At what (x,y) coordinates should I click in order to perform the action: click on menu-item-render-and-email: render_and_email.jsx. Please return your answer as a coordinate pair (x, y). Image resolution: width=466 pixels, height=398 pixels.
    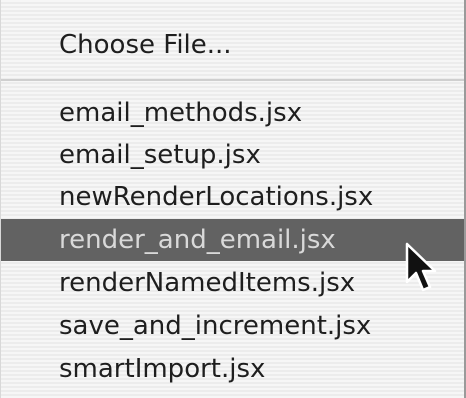
    Looking at the image, I should click on (232, 240).